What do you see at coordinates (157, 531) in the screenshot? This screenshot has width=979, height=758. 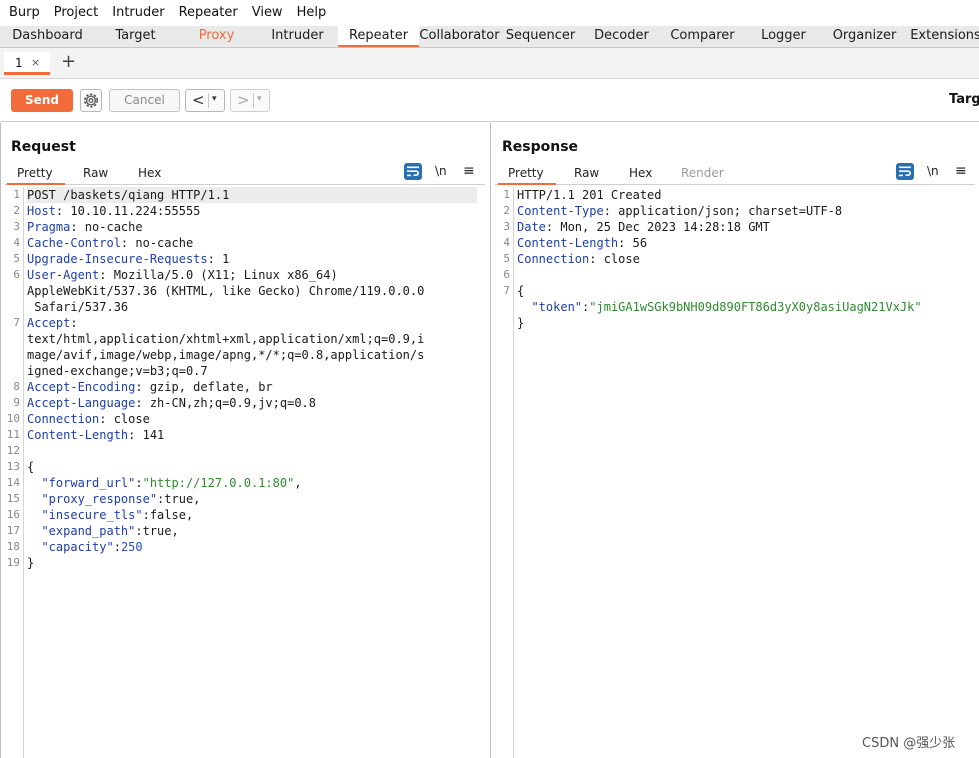 I see `code-token: :true,` at bounding box center [157, 531].